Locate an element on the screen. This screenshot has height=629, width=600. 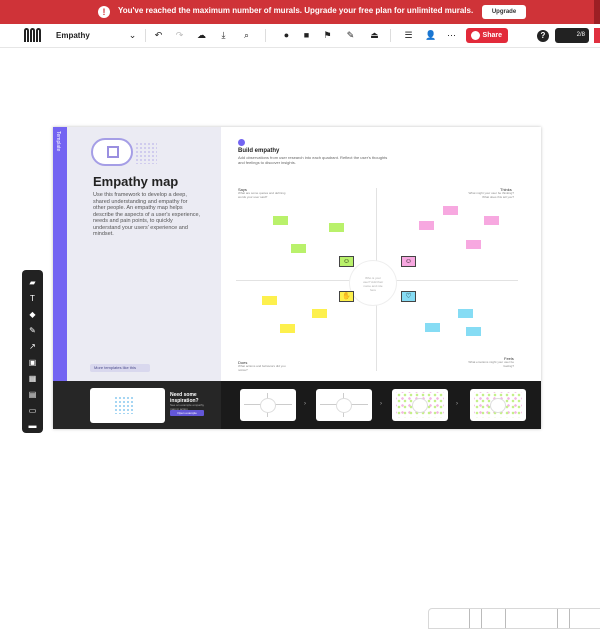
step-title: Build empathy is located at coordinates (259, 151).